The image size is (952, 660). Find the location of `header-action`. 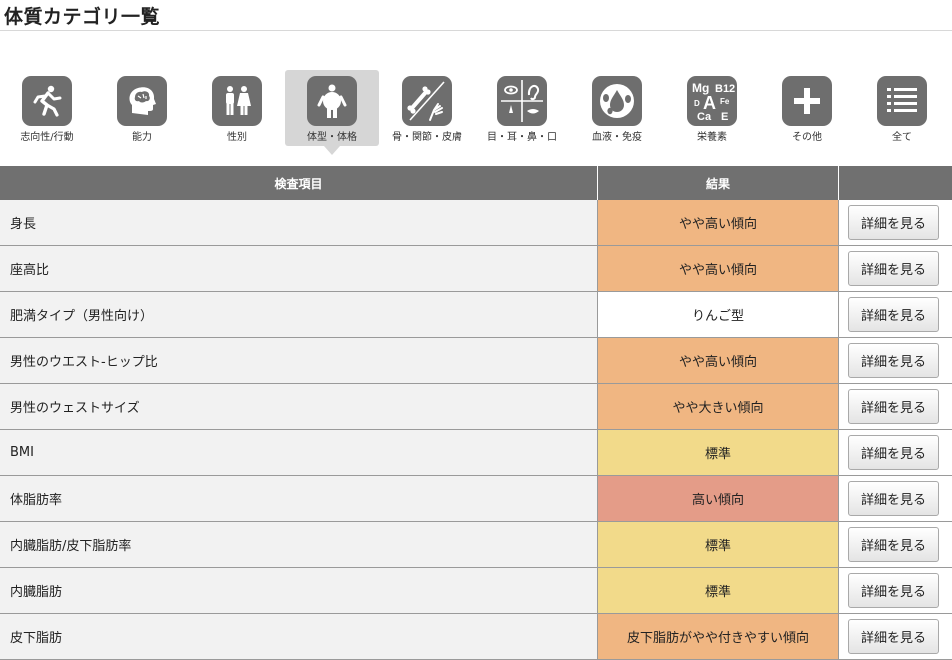

header-action is located at coordinates (895, 183).